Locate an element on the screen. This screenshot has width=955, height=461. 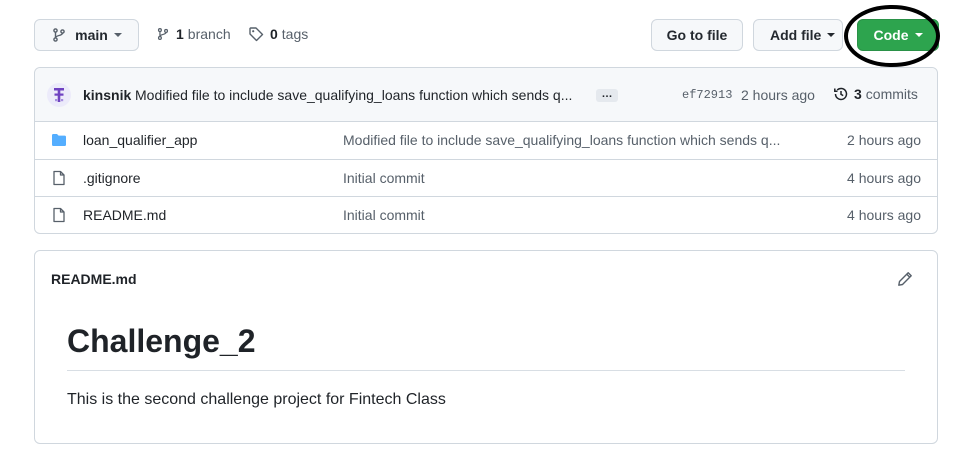
go-to-file-label: Go to file is located at coordinates (697, 35).